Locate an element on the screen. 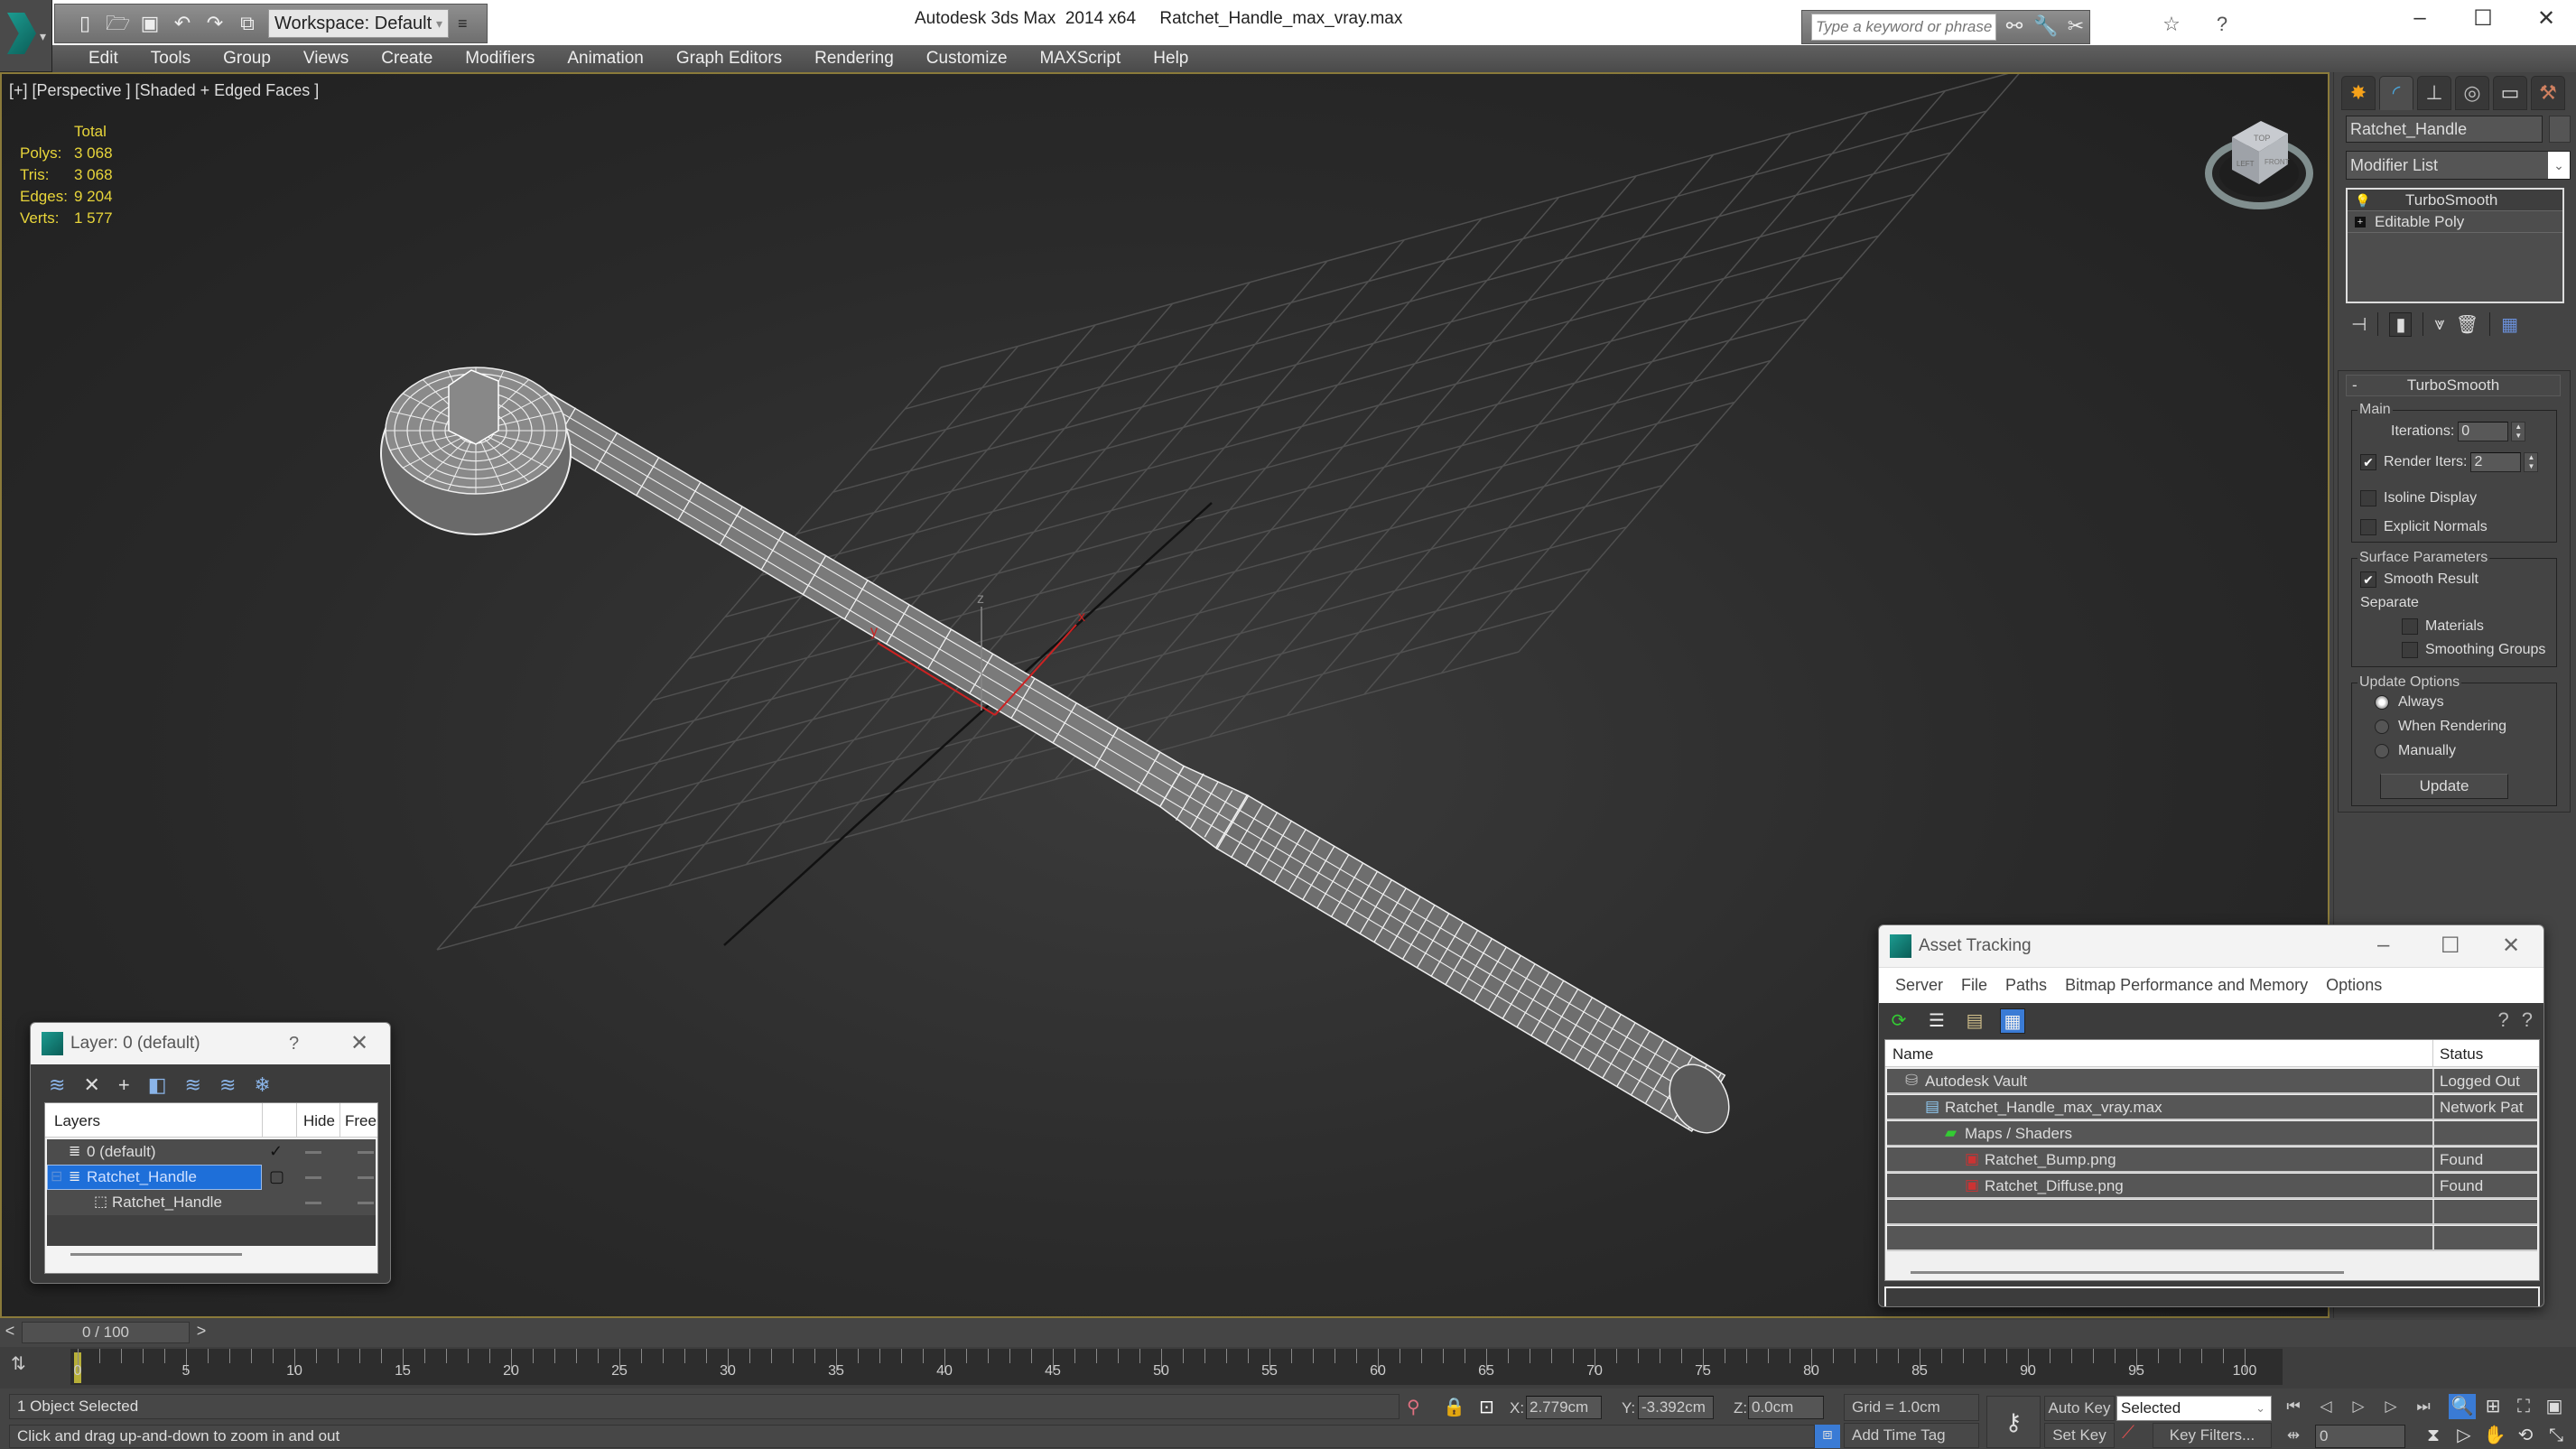 This screenshot has height=1449, width=2576. favorites-icon: ☆ is located at coordinates (2171, 25).